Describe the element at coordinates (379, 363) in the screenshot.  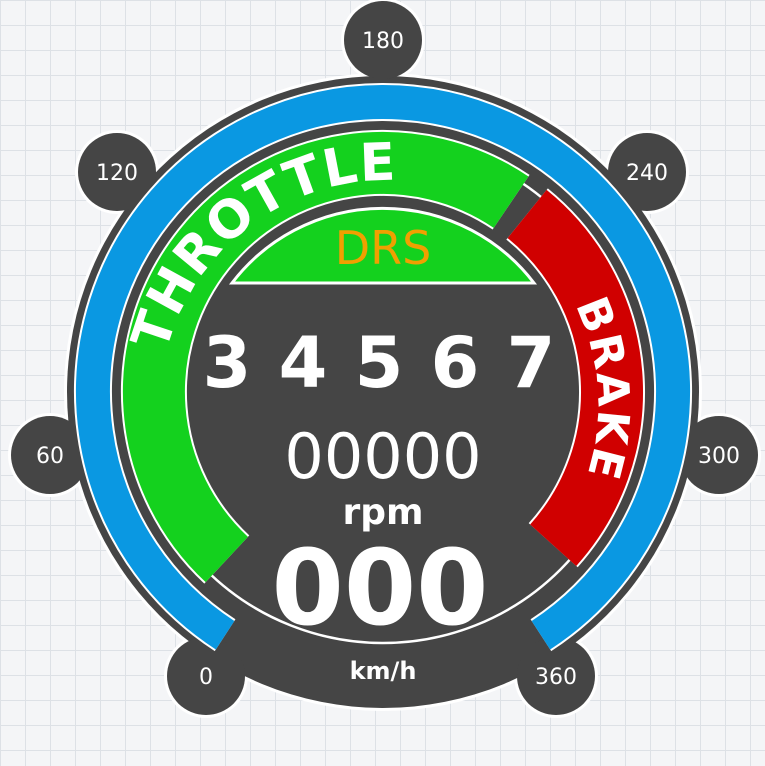
I see `gear-number: 5` at that location.